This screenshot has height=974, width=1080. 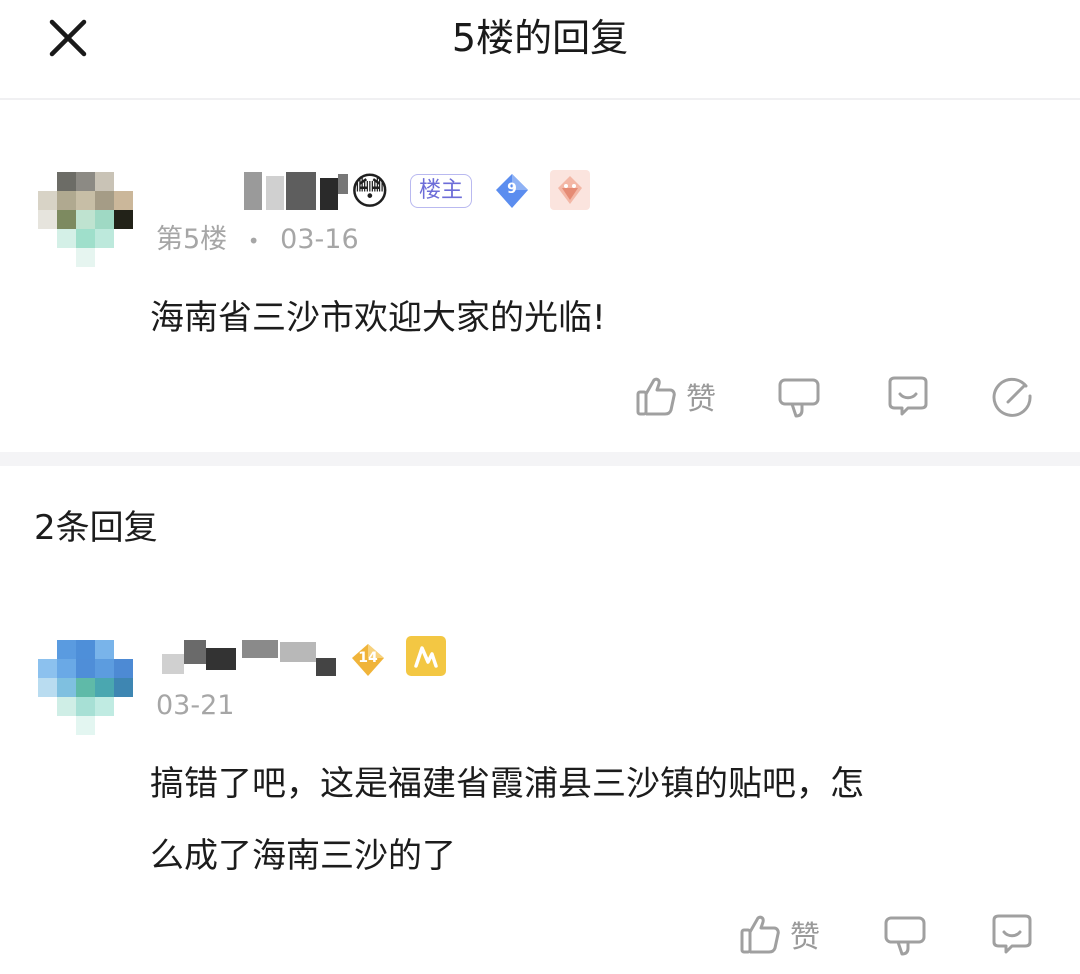 What do you see at coordinates (378, 318) in the screenshot?
I see `post-content: 海南省三沙市欢迎大家的光临!` at bounding box center [378, 318].